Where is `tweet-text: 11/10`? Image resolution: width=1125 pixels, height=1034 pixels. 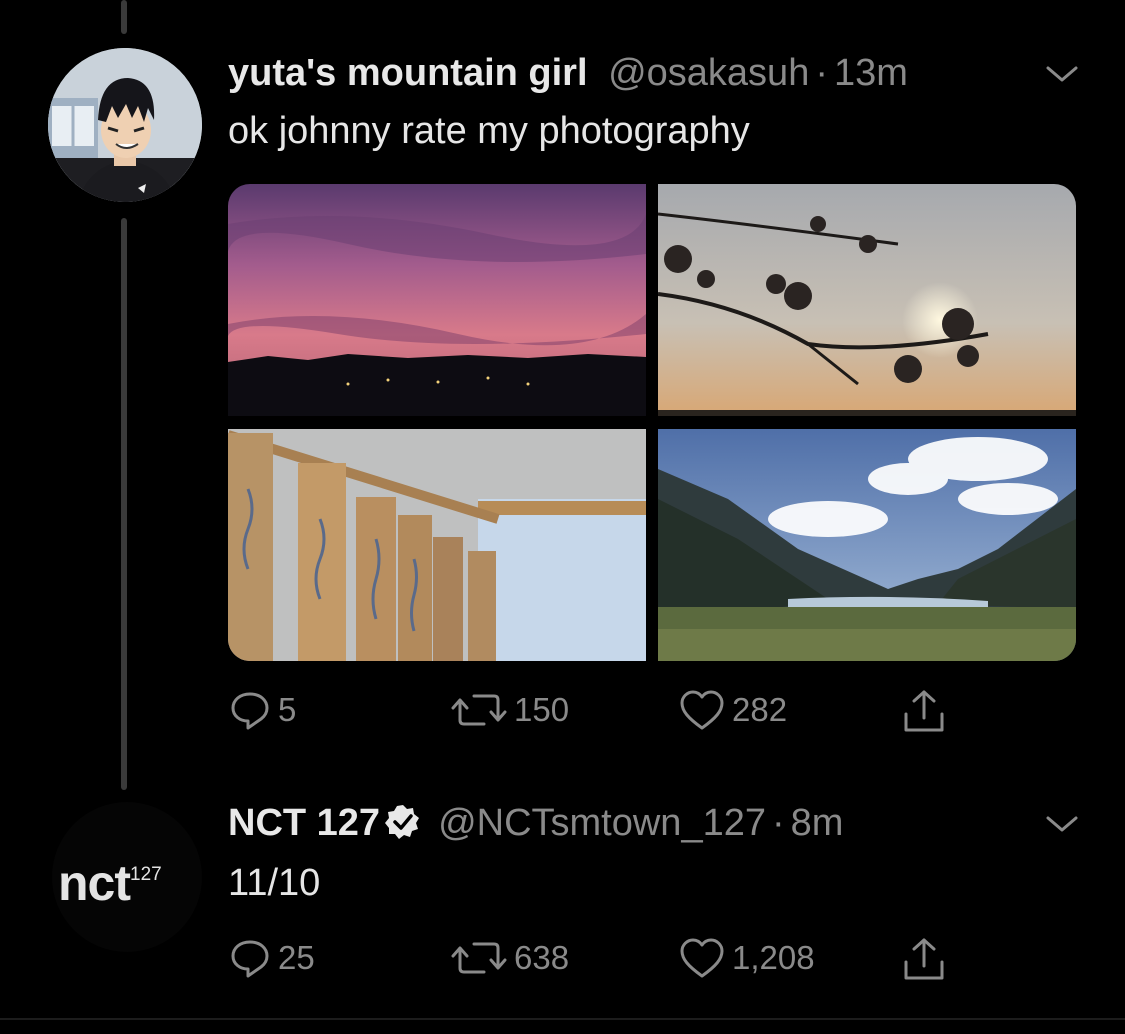 tweet-text: 11/10 is located at coordinates (274, 883).